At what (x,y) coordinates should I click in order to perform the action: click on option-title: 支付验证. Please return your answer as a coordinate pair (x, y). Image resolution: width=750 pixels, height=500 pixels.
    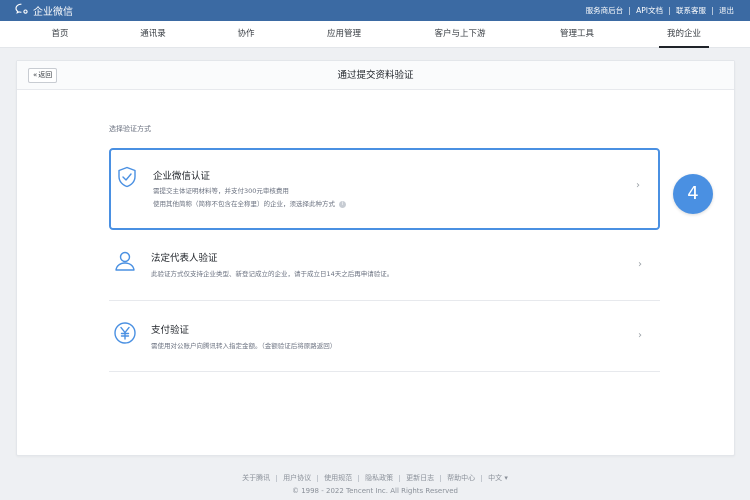
    Looking at the image, I should click on (170, 330).